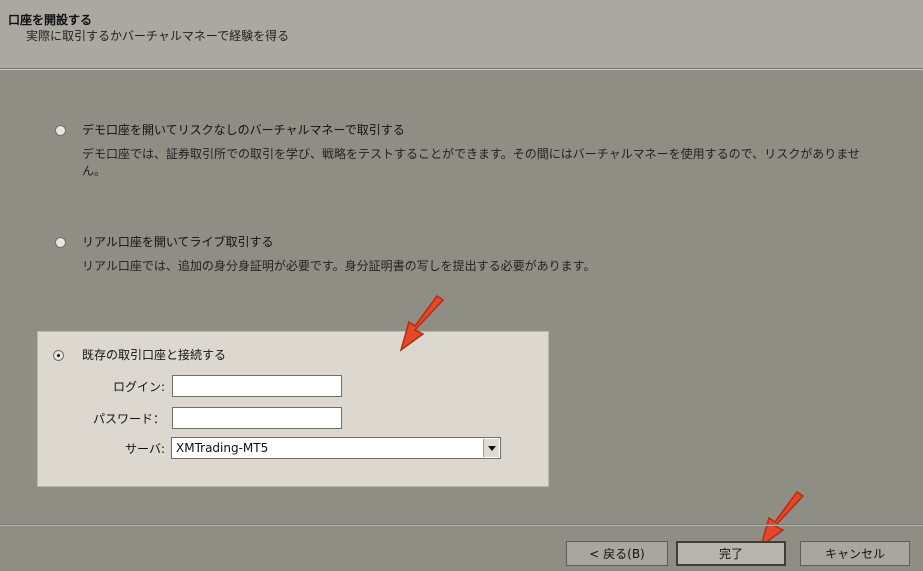 The image size is (923, 571). What do you see at coordinates (731, 553) in the screenshot?
I see `finish-button: 完了` at bounding box center [731, 553].